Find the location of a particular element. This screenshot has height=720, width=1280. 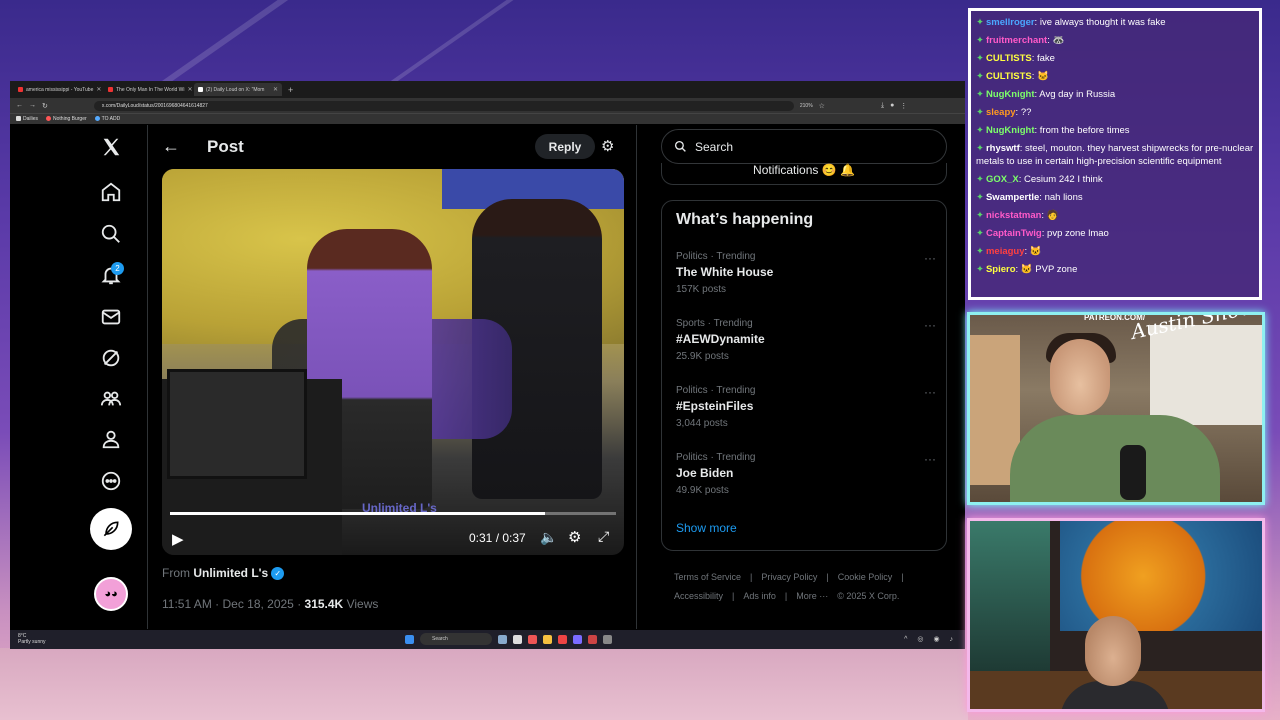

profile-icon: ● is located at coordinates (892, 105).